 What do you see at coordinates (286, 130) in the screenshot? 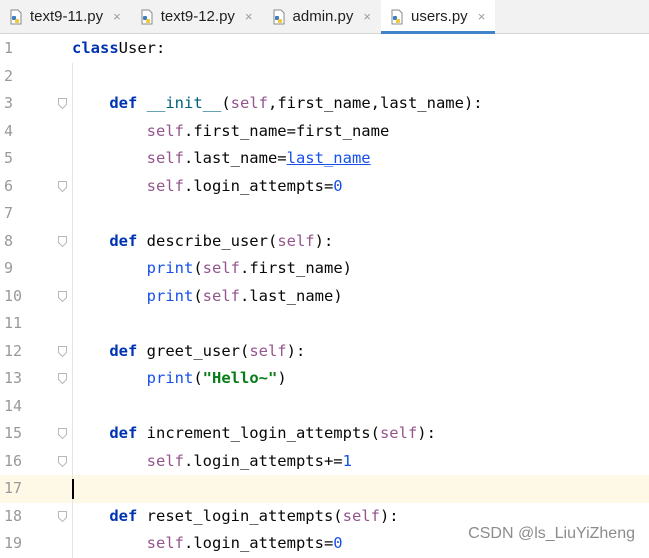
I see `code-token: .first_name=first_name` at bounding box center [286, 130].